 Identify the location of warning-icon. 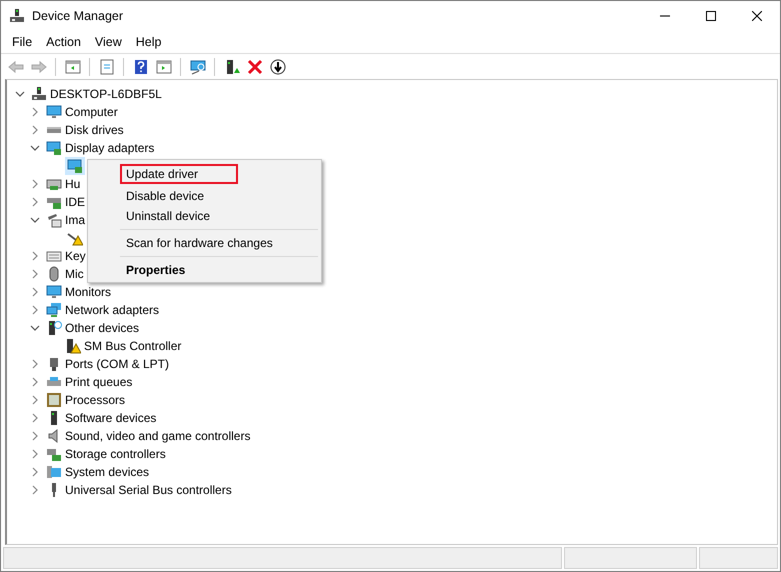
(73, 346).